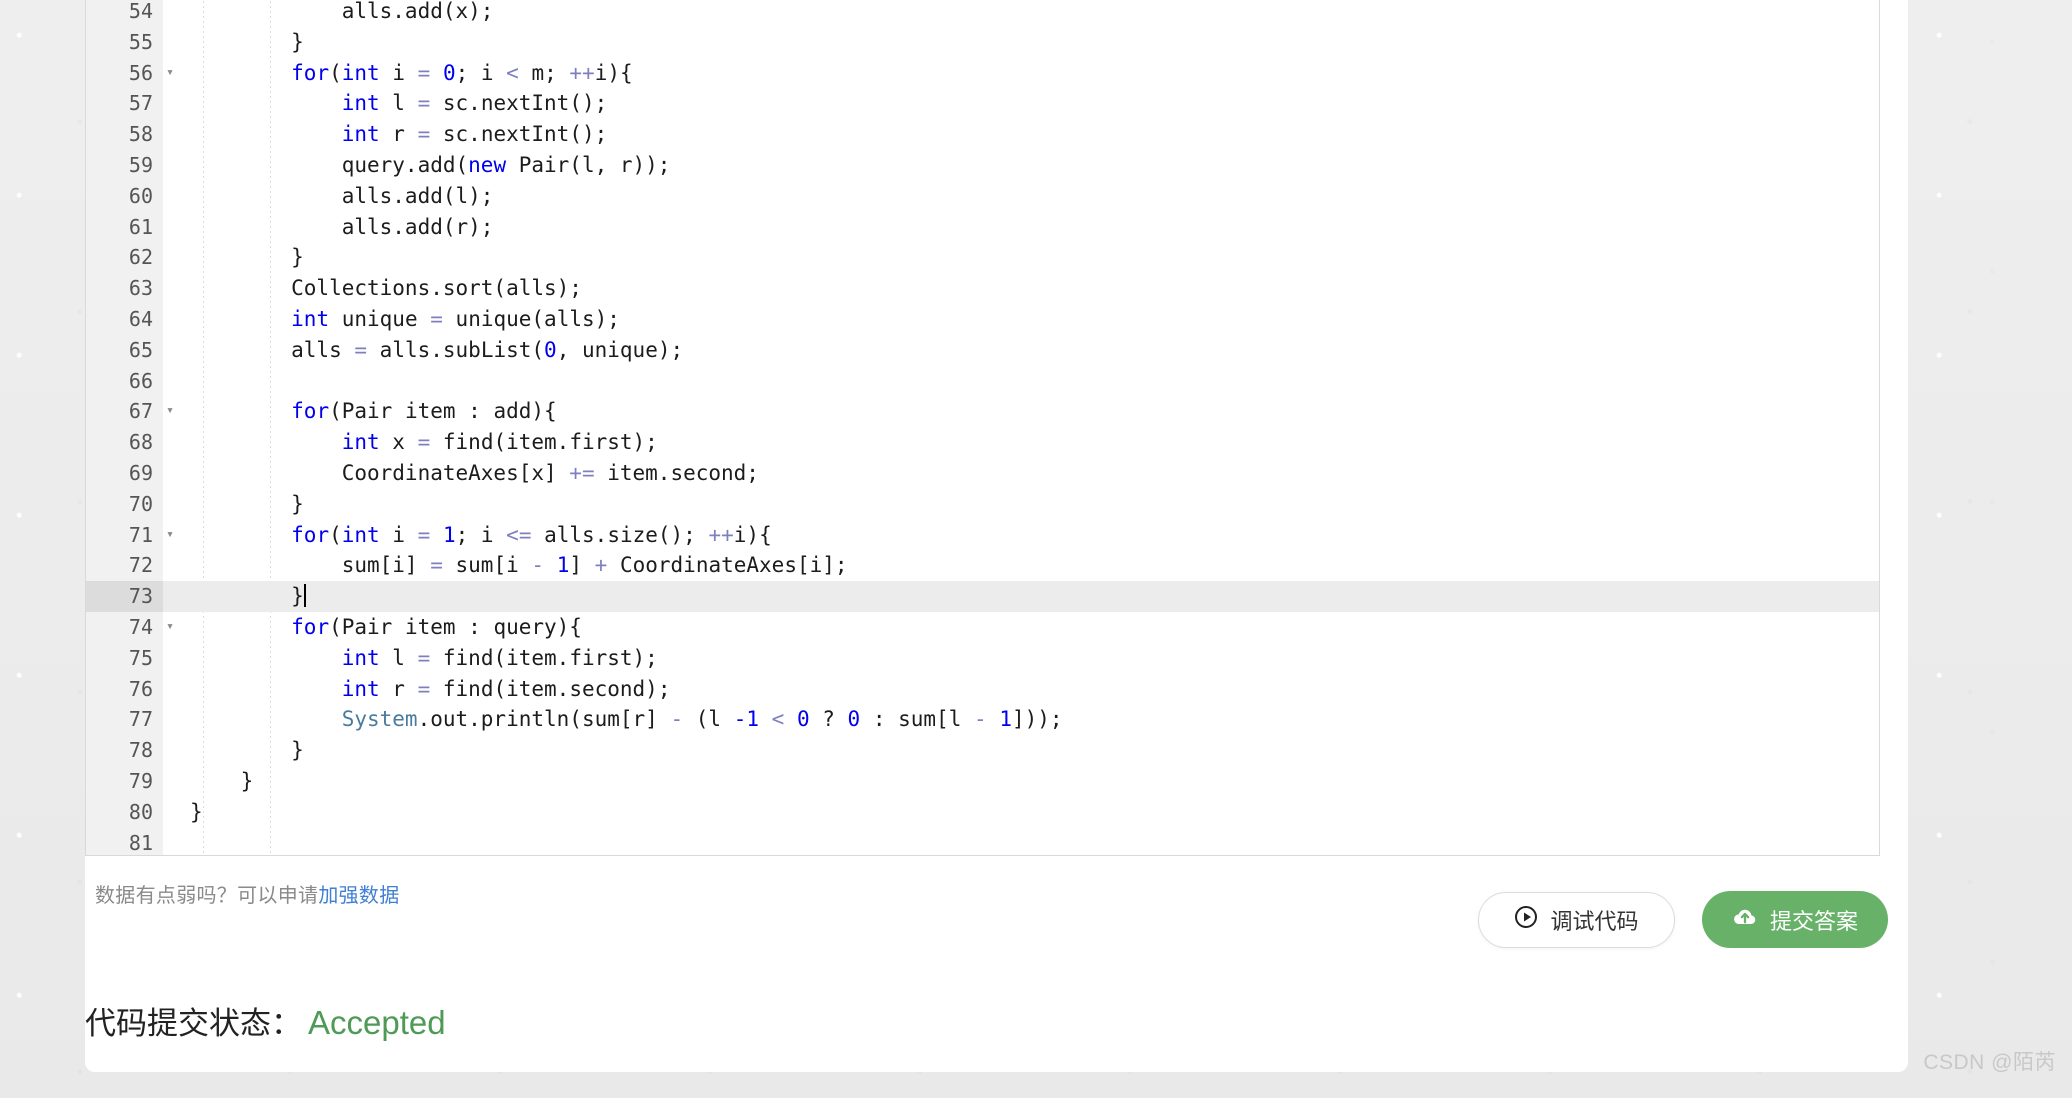 The height and width of the screenshot is (1098, 2072). Describe the element at coordinates (1989, 1062) in the screenshot. I see `csdn-watermark: CSDN @陌芮` at that location.